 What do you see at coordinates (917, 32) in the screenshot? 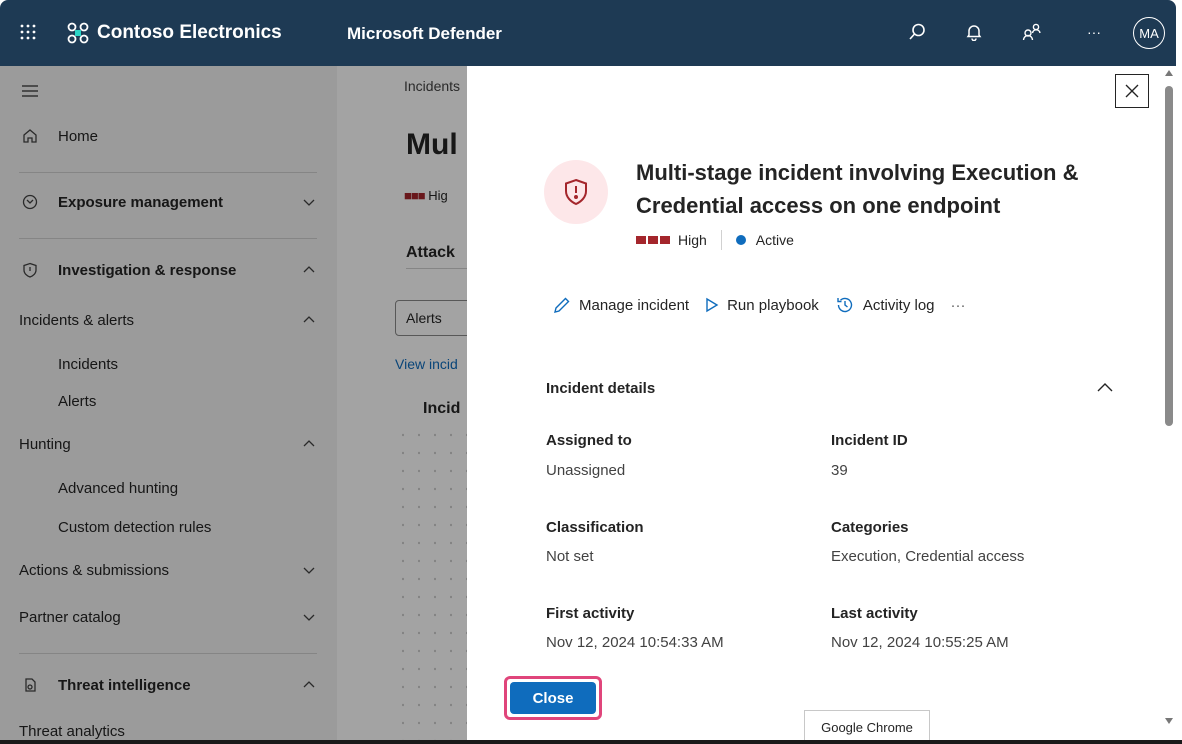
I see `search-icon` at bounding box center [917, 32].